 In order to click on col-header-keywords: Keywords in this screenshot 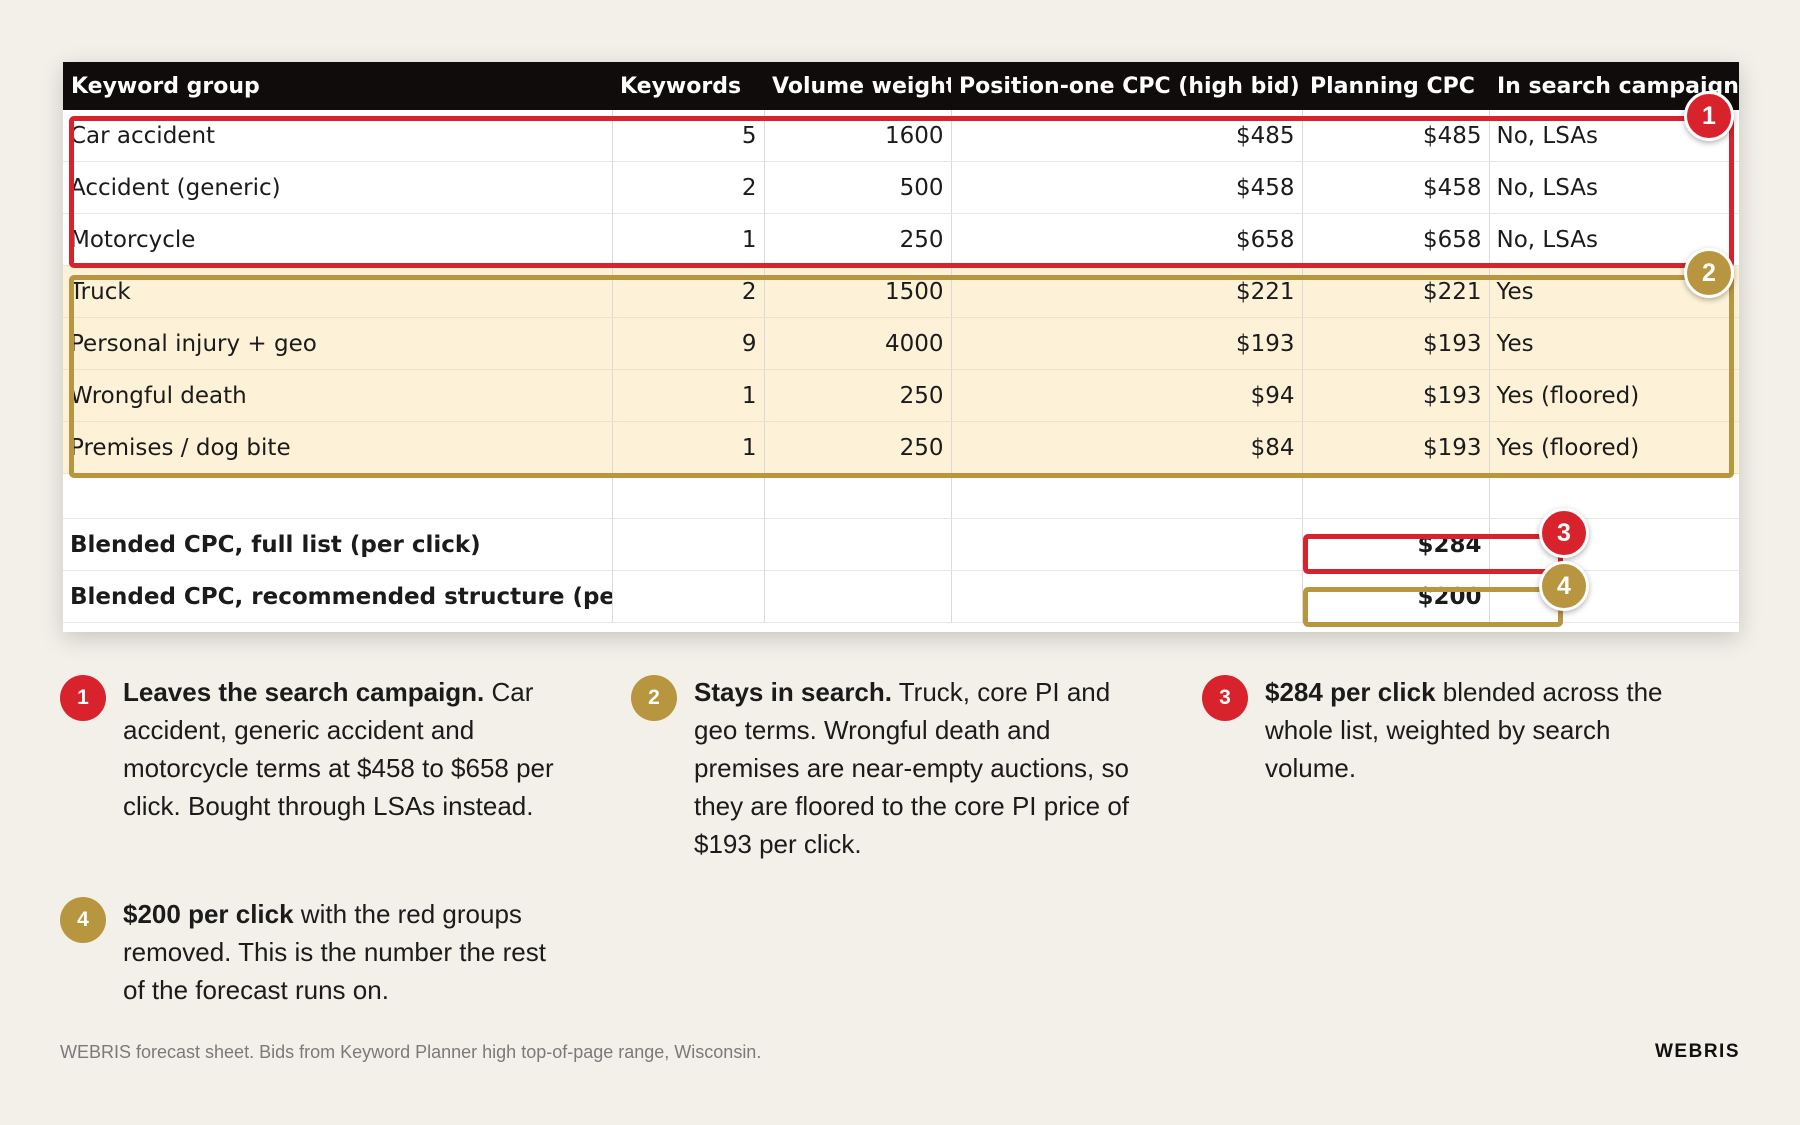, I will do `click(688, 86)`.